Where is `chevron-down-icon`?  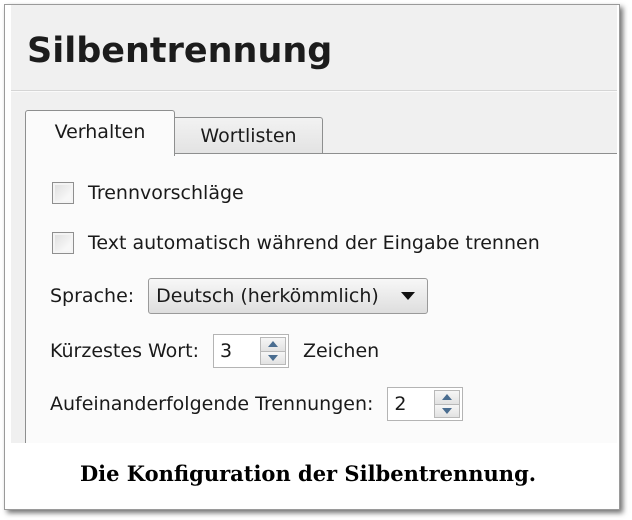 chevron-down-icon is located at coordinates (408, 296).